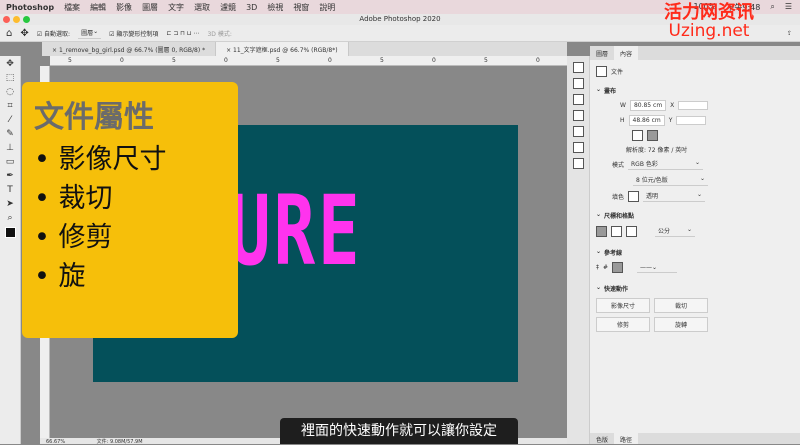  I want to click on units-select: 公分 ⌄, so click(675, 231).